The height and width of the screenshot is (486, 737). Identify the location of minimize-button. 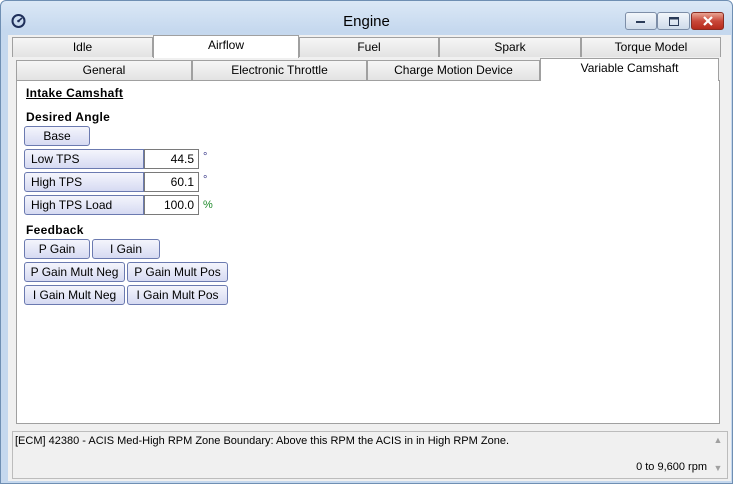
(641, 21).